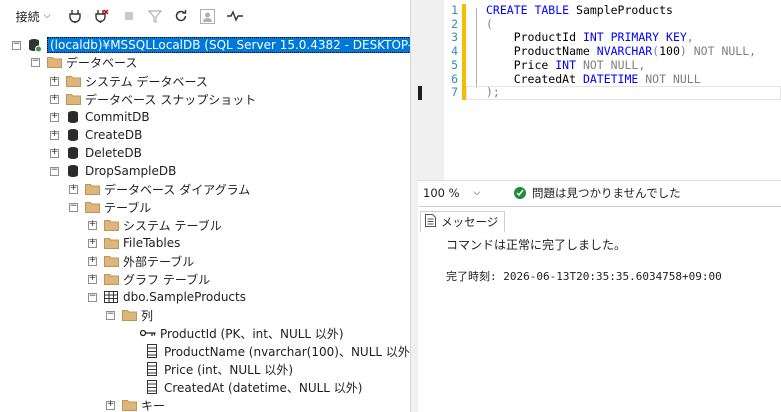  What do you see at coordinates (263, 387) in the screenshot?
I see `tree-node-label: CreatedAt (datetime、NULL 以外)` at bounding box center [263, 387].